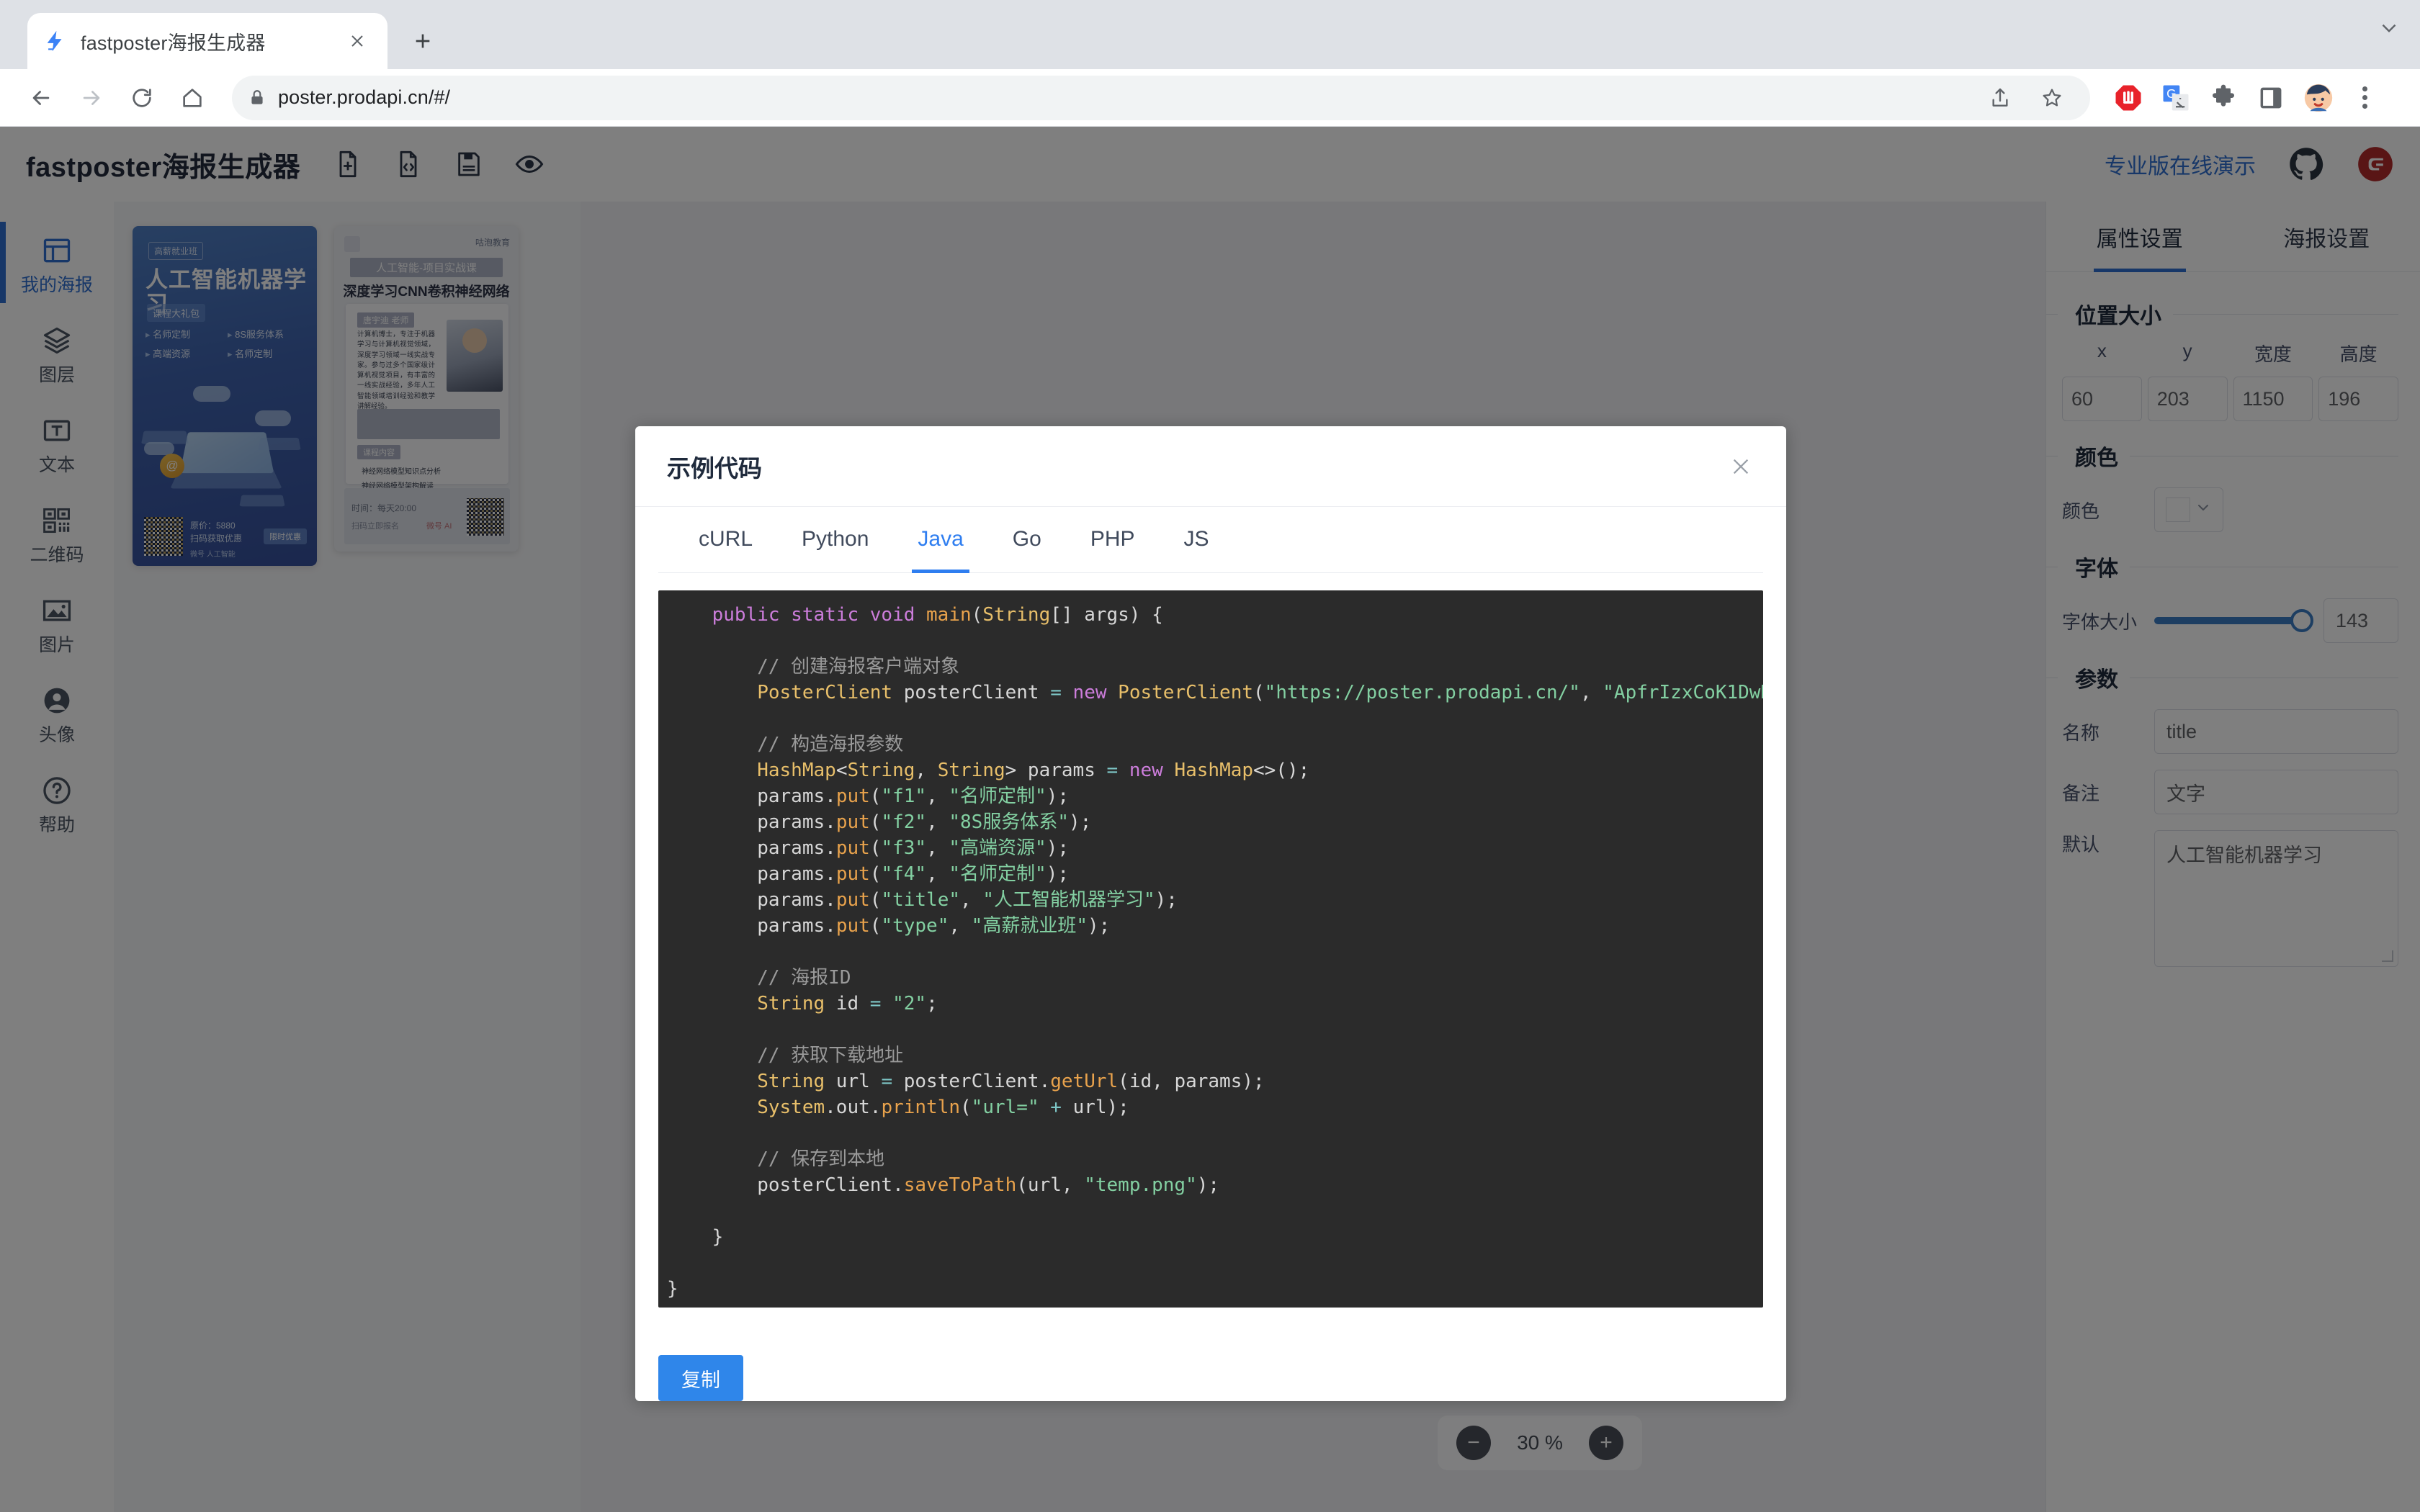 The height and width of the screenshot is (1512, 2420). I want to click on share-icon, so click(2000, 98).